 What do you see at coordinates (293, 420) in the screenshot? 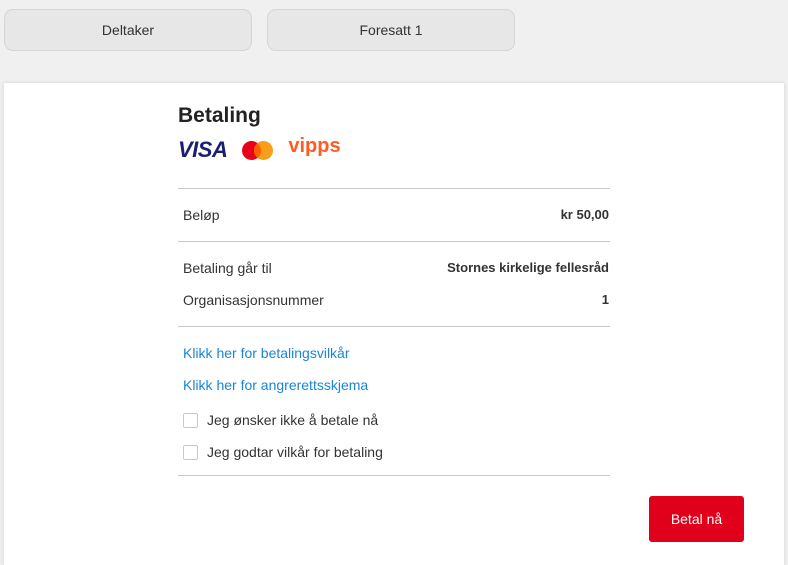
I see `pay-later-label: Jeg ønsker ikke å betale nå` at bounding box center [293, 420].